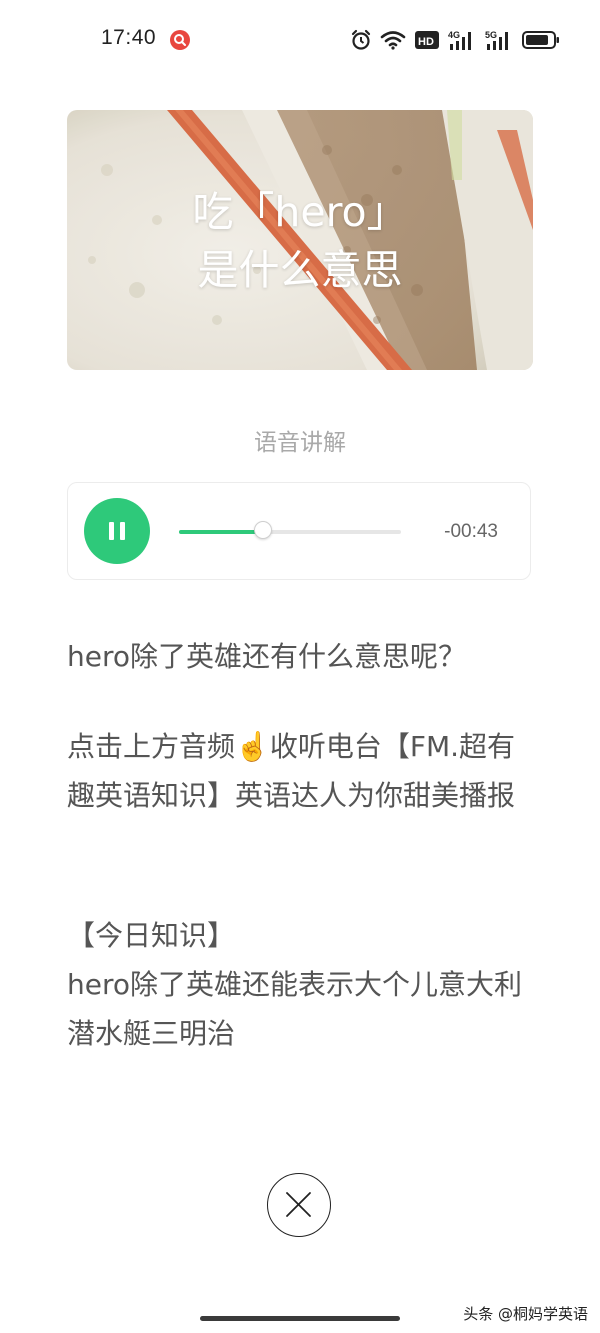 The height and width of the screenshot is (1333, 600). What do you see at coordinates (300, 40) in the screenshot?
I see `status-bar: 17:40 HD 4G 5G` at bounding box center [300, 40].